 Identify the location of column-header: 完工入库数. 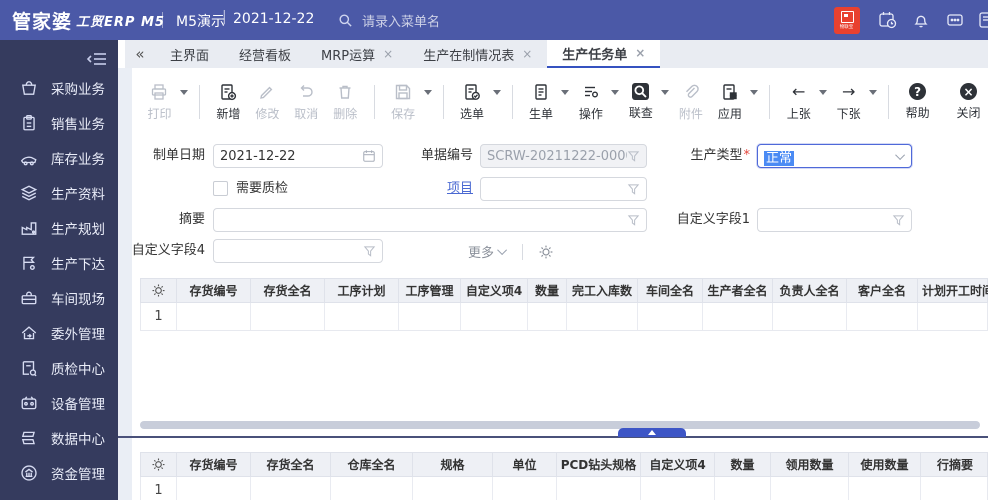
(602, 290).